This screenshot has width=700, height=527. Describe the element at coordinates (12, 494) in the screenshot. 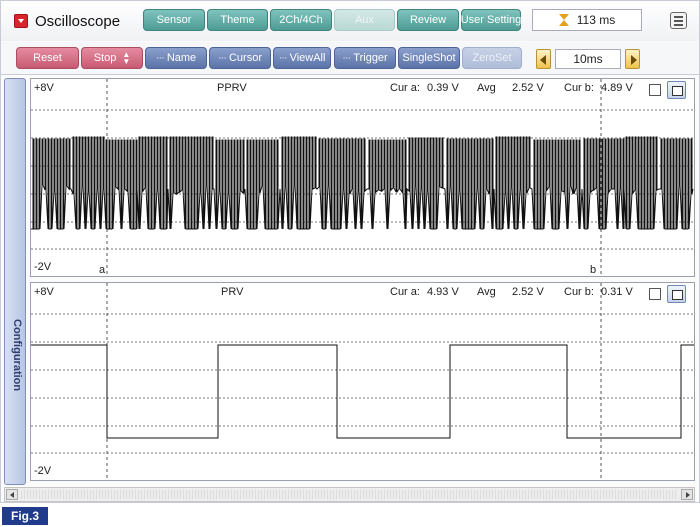

I see `scroll-left-arrow-icon` at that location.